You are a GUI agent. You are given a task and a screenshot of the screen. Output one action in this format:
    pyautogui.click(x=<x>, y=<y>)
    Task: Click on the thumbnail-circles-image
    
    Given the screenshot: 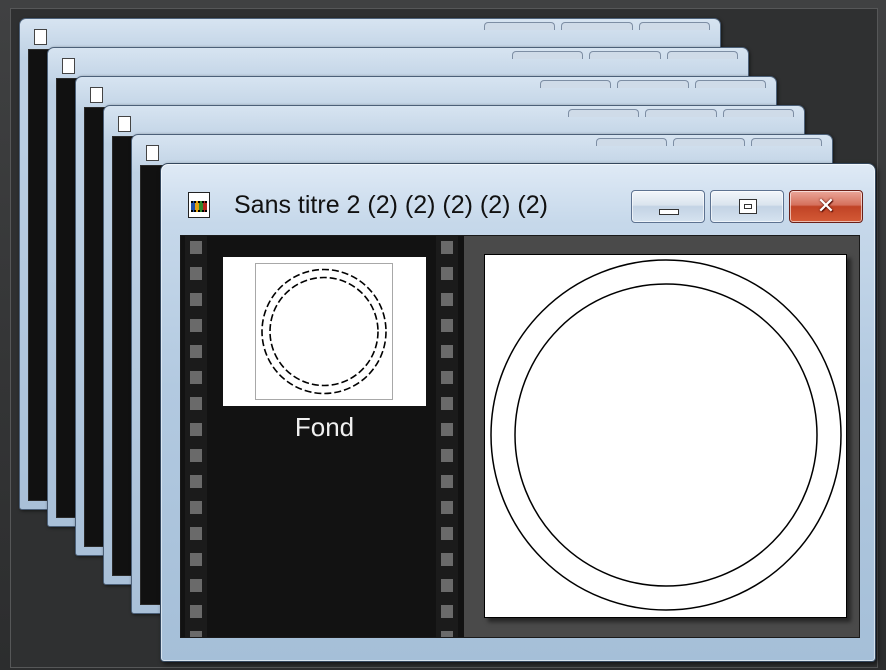 What is the action you would take?
    pyautogui.click(x=324, y=331)
    